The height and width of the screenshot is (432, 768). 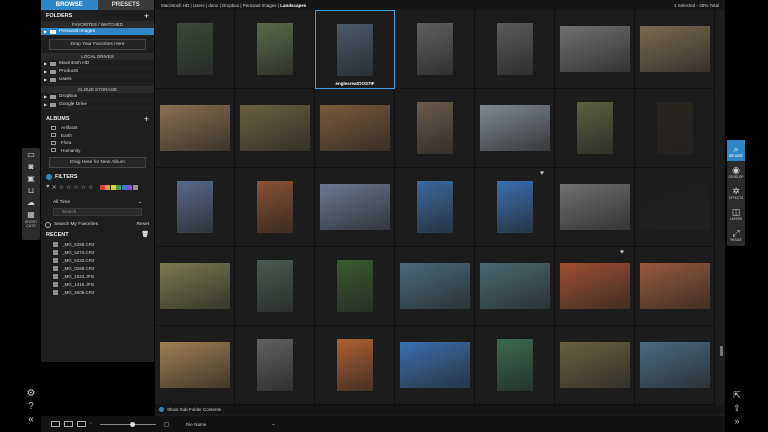 I want to click on show-subfolders-checkbox, so click(x=161, y=409).